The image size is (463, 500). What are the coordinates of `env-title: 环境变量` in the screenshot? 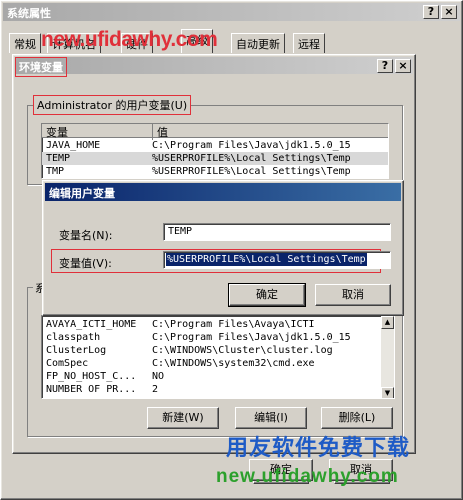 It's located at (41, 67).